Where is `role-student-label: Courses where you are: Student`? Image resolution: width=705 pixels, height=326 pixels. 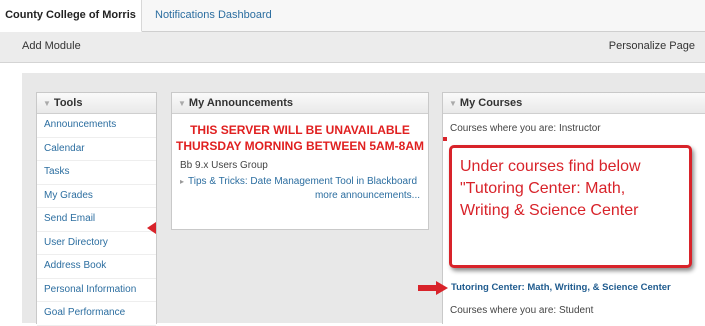 role-student-label: Courses where you are: Student is located at coordinates (522, 310).